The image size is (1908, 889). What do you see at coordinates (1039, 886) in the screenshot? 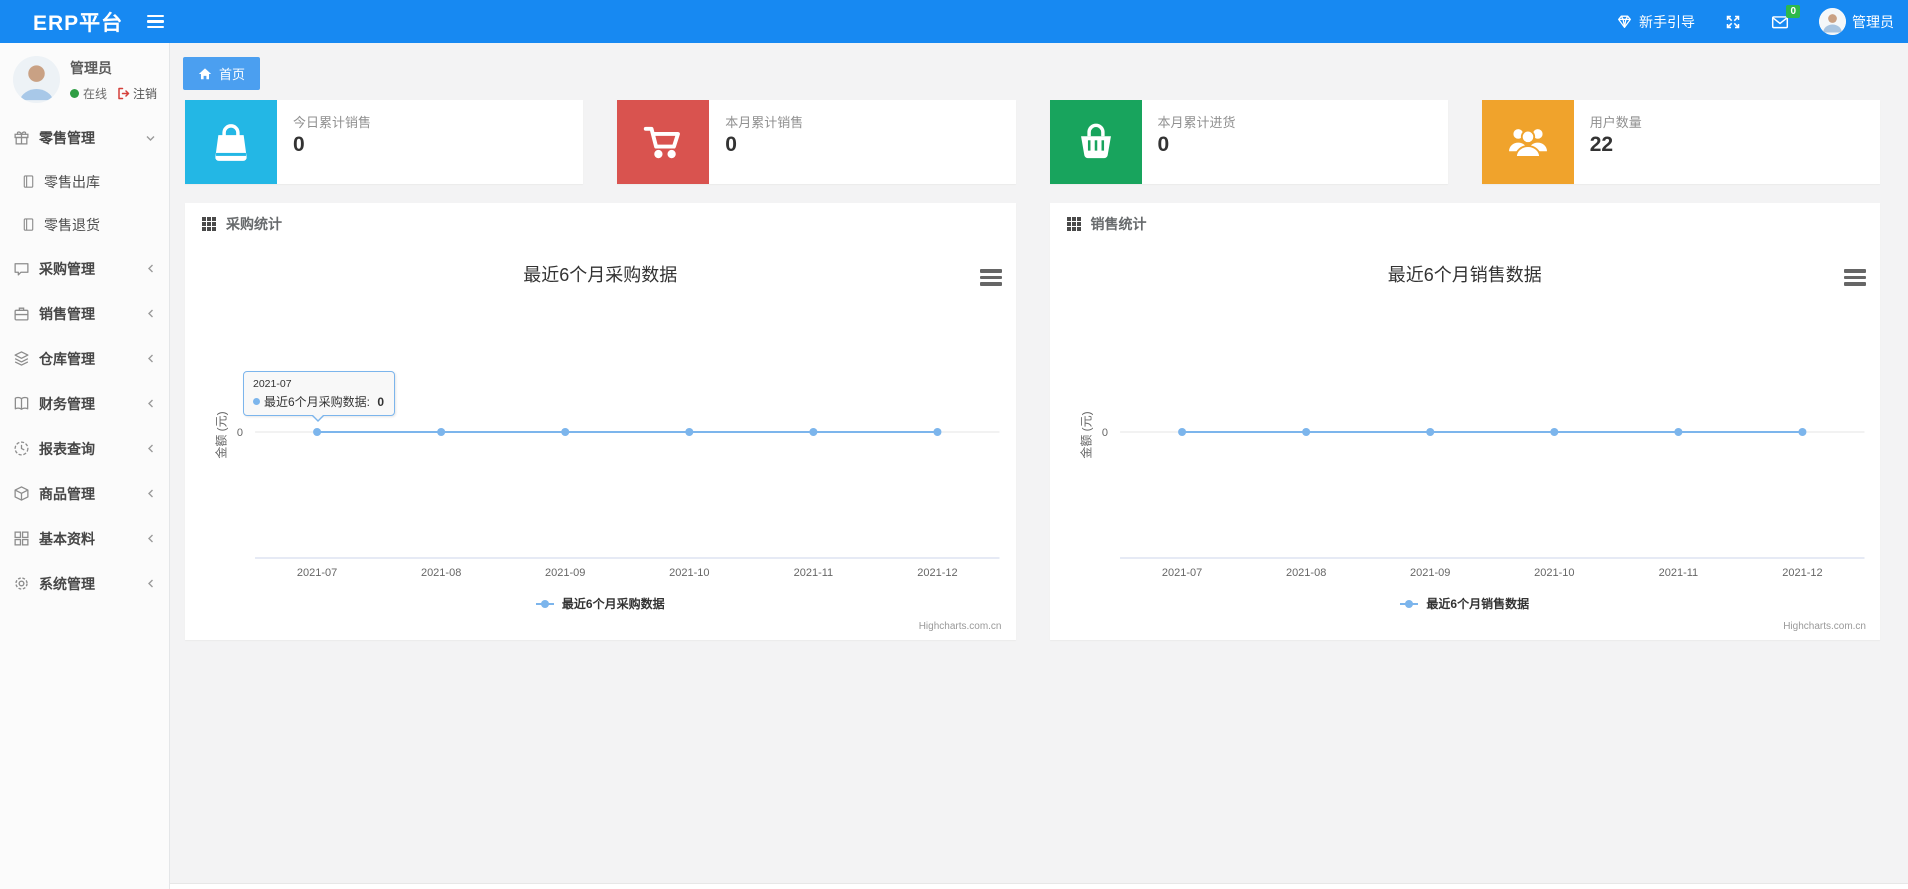
I see `footer-strip` at bounding box center [1039, 886].